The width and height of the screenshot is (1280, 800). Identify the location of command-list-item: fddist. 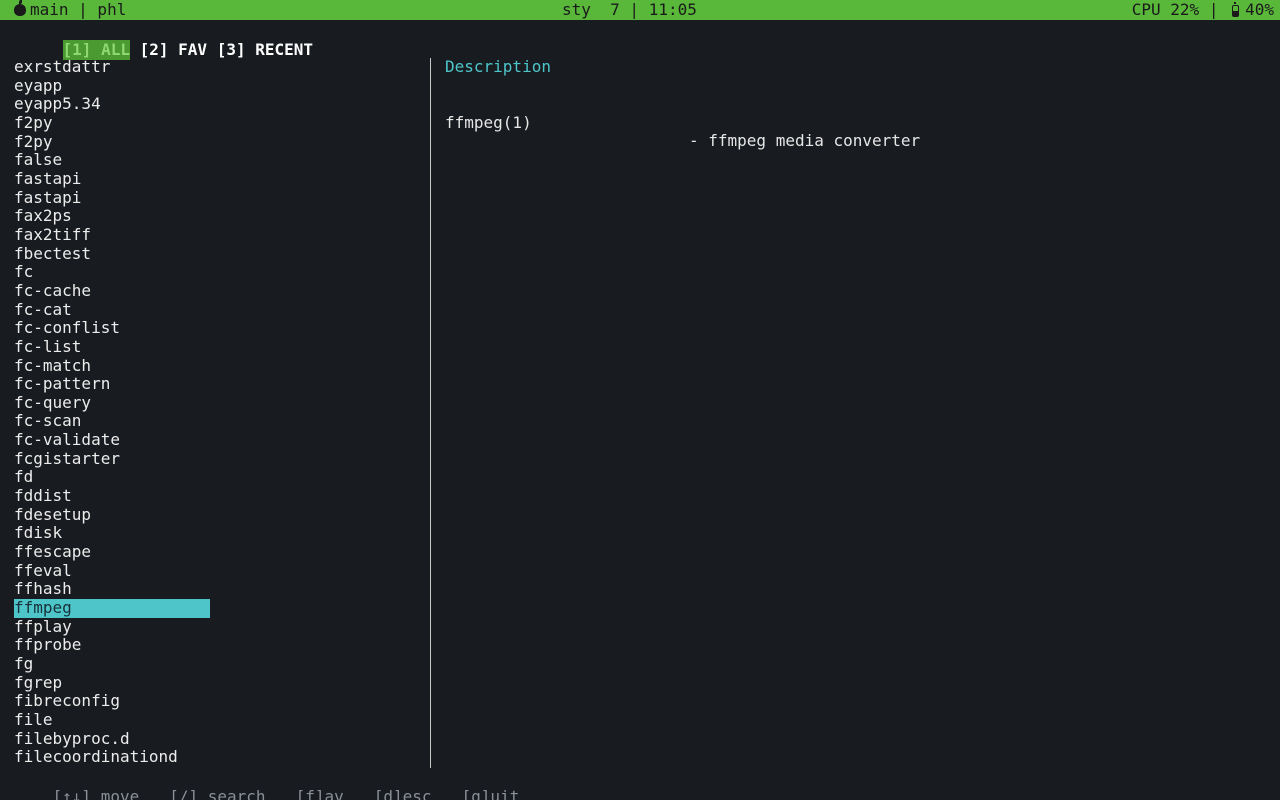
(214, 496).